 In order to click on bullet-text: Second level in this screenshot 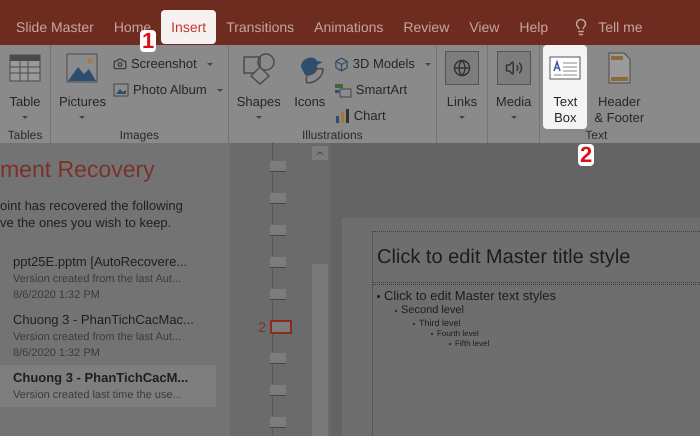, I will do `click(432, 311)`.